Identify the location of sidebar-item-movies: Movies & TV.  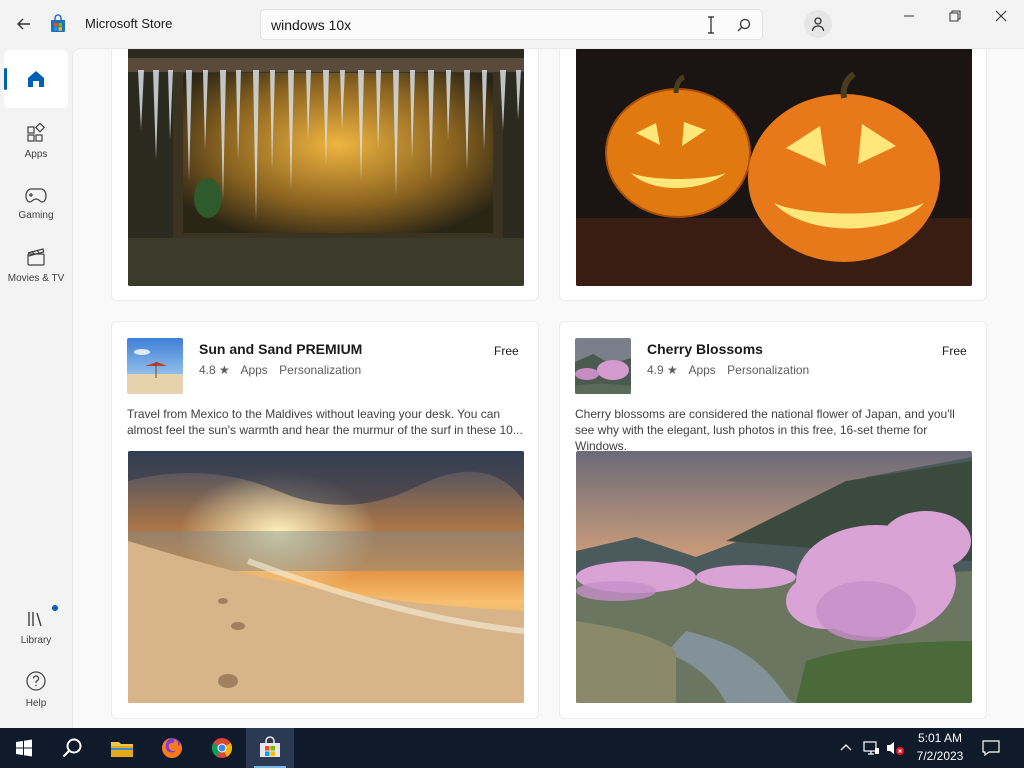
(36, 265).